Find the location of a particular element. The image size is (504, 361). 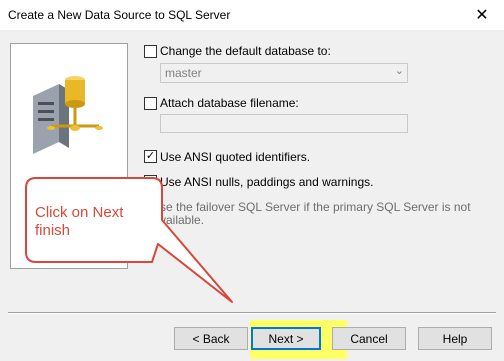

callout-bubble is located at coordinates (129, 240).